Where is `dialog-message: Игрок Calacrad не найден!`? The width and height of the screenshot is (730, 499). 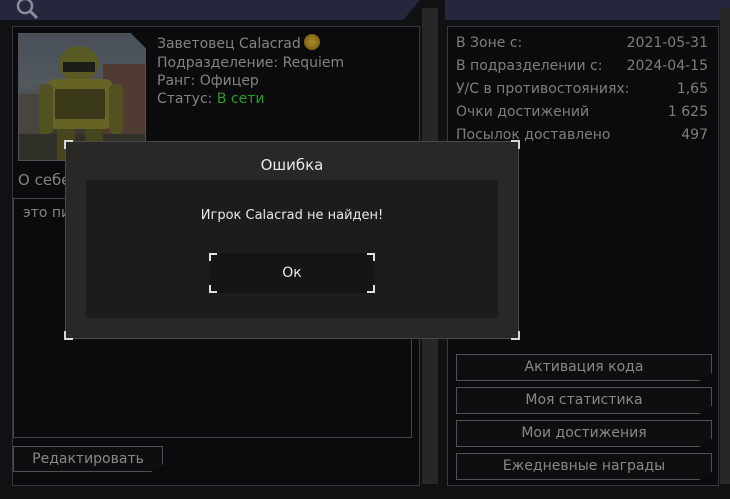
dialog-message: Игрок Calacrad не найден! is located at coordinates (292, 215).